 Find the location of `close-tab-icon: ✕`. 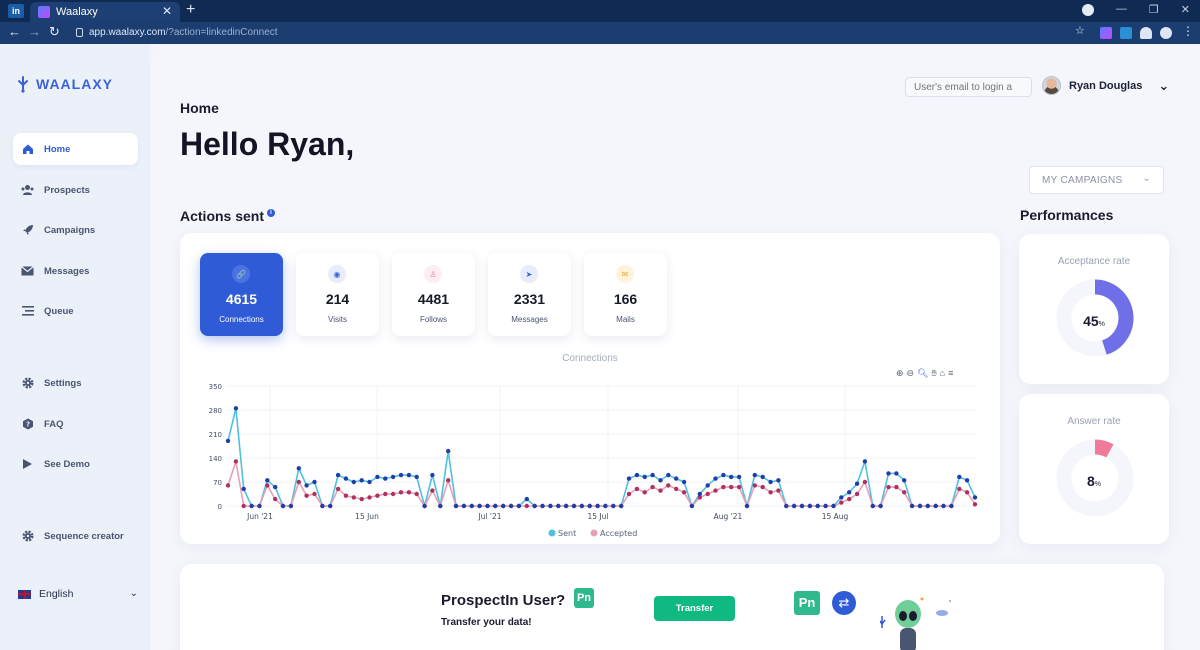

close-tab-icon: ✕ is located at coordinates (167, 11).